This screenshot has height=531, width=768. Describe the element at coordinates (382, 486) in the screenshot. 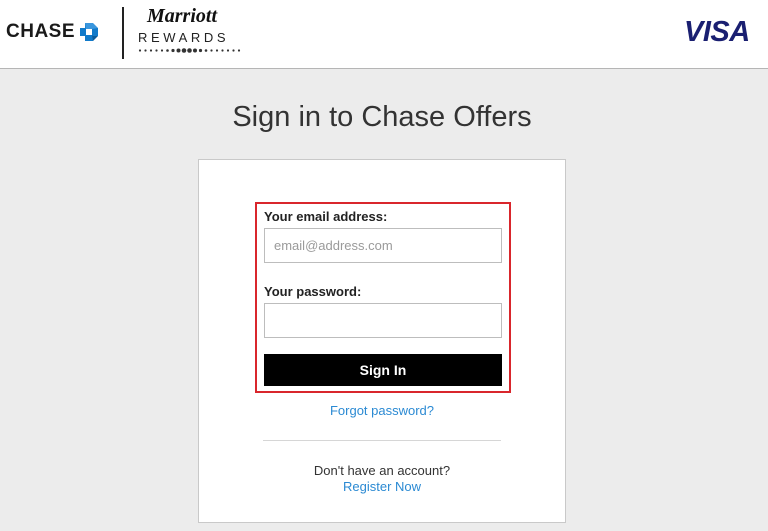

I see `register-link: Register Now` at that location.